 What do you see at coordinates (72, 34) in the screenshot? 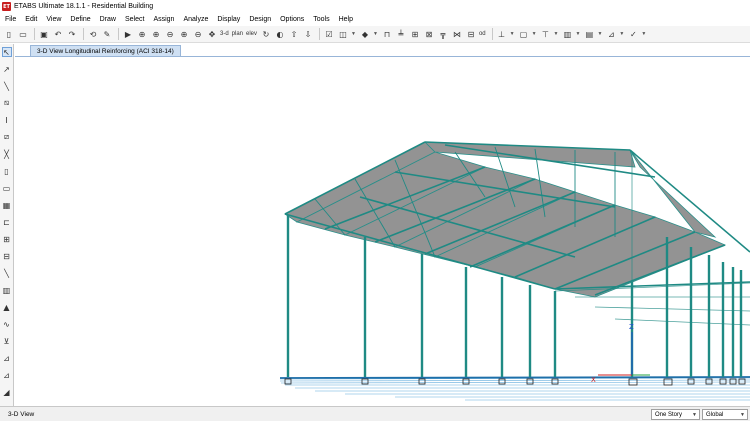
I see `redo-icon: ↷` at bounding box center [72, 34].